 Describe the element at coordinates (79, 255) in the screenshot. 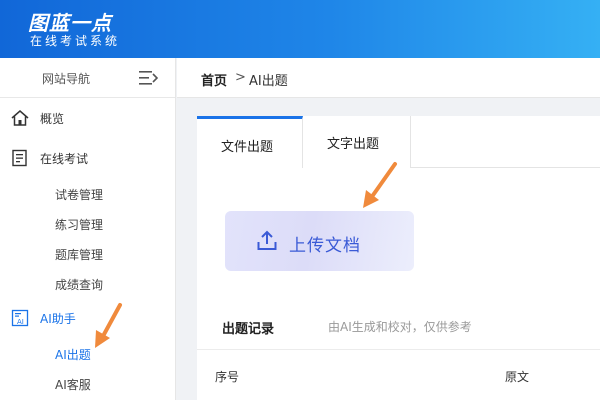

I see `sidebar-item-label: 题库管理` at that location.